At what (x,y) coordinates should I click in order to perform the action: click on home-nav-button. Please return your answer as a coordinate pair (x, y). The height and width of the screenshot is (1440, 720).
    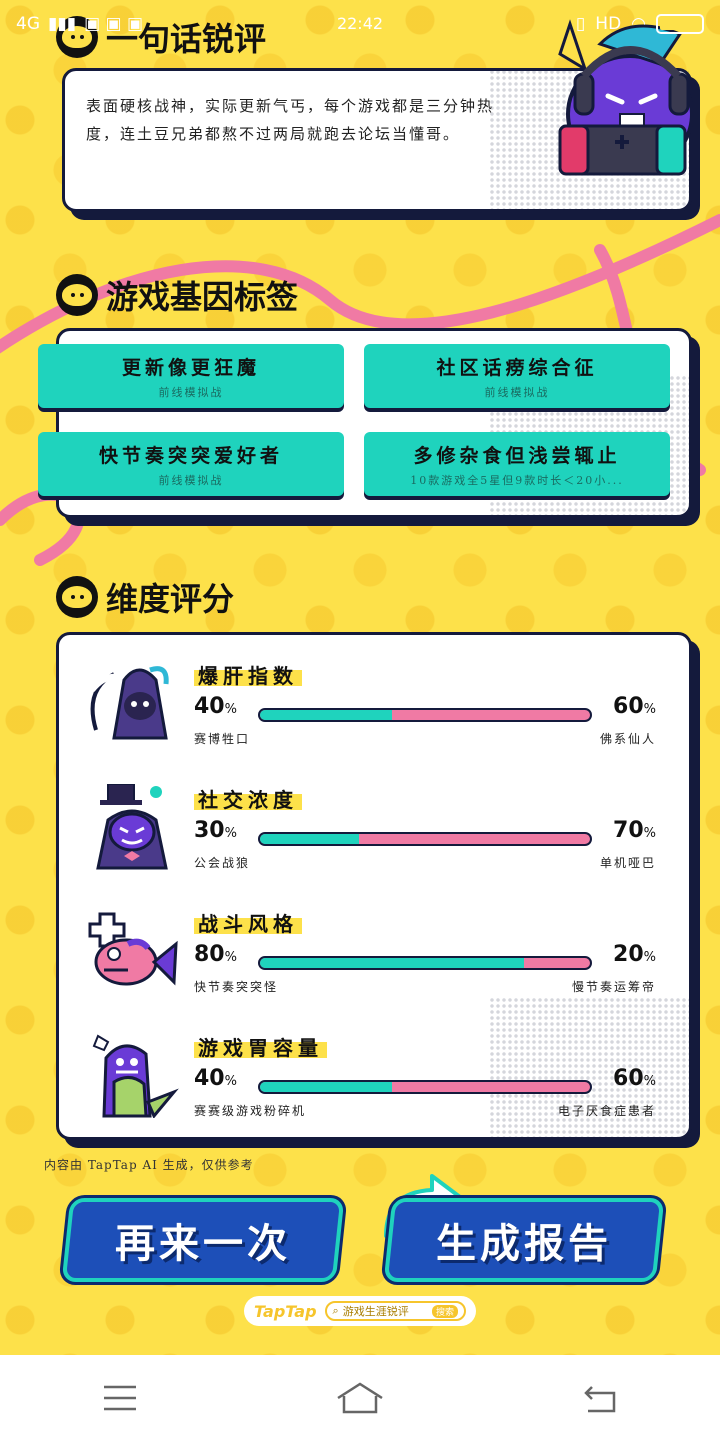
    Looking at the image, I should click on (360, 1398).